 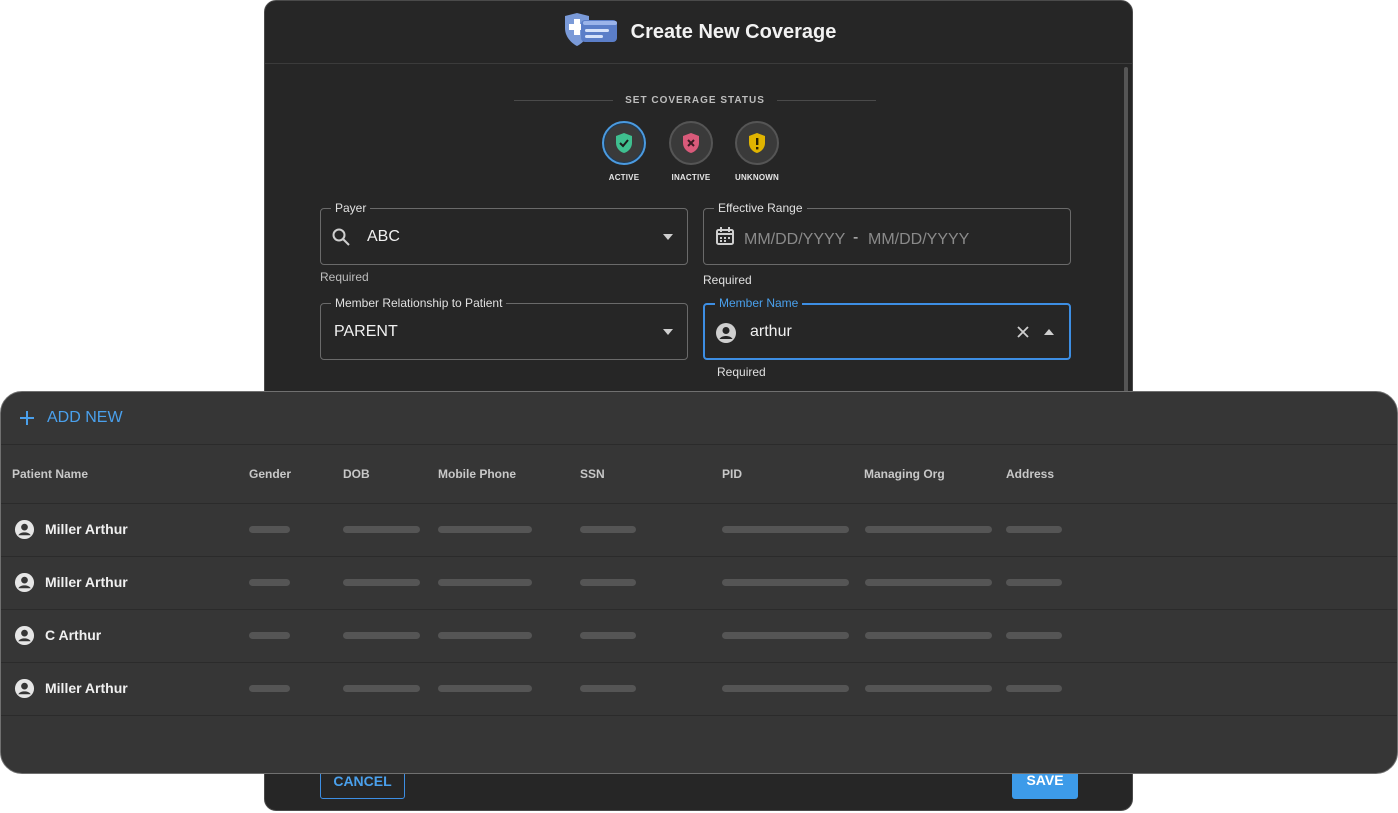 I want to click on dialog-scrollbar, so click(x=1126, y=232).